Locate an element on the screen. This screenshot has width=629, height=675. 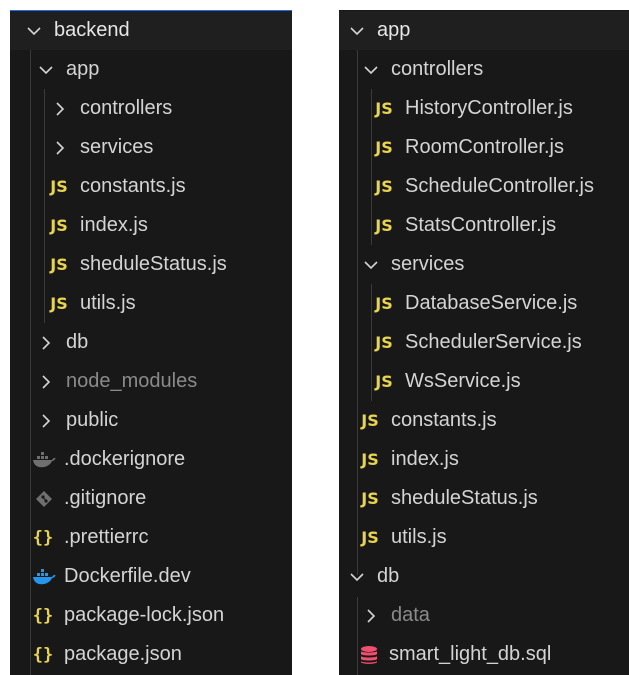
file-label: package-lock.json is located at coordinates (144, 615).